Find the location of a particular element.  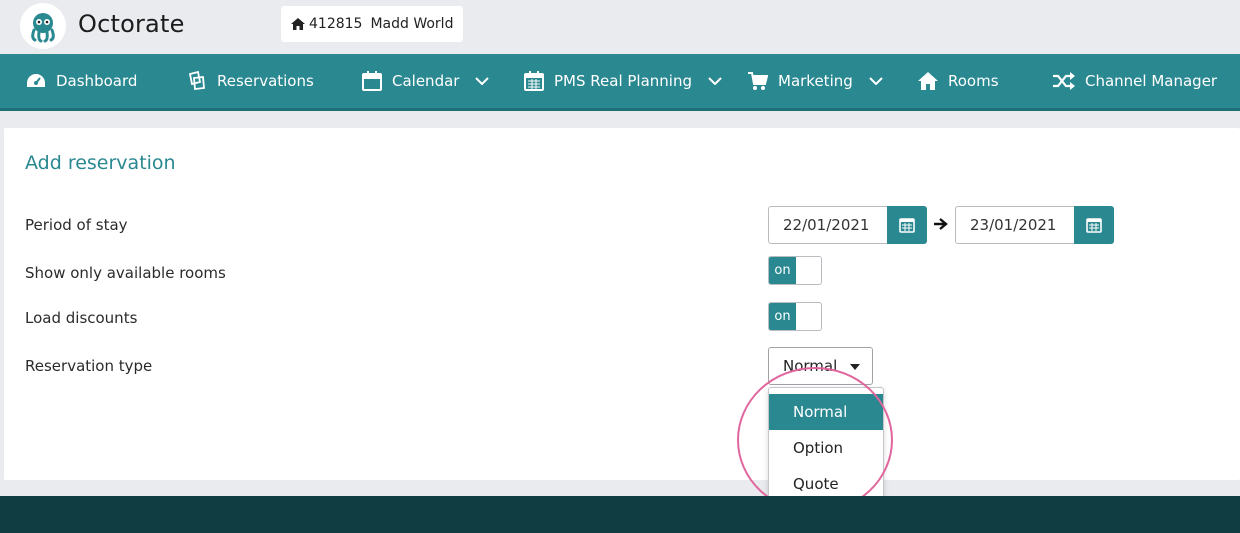

octopus-logo-icon is located at coordinates (43, 28).